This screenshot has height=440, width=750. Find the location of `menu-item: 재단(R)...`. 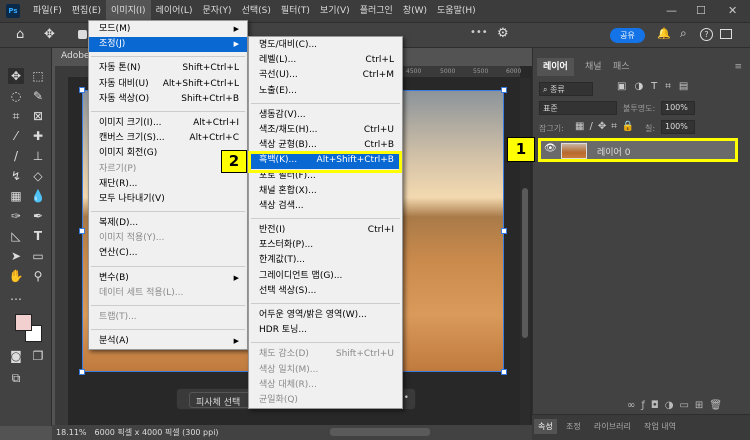

menu-item: 재단(R)... is located at coordinates (168, 184).